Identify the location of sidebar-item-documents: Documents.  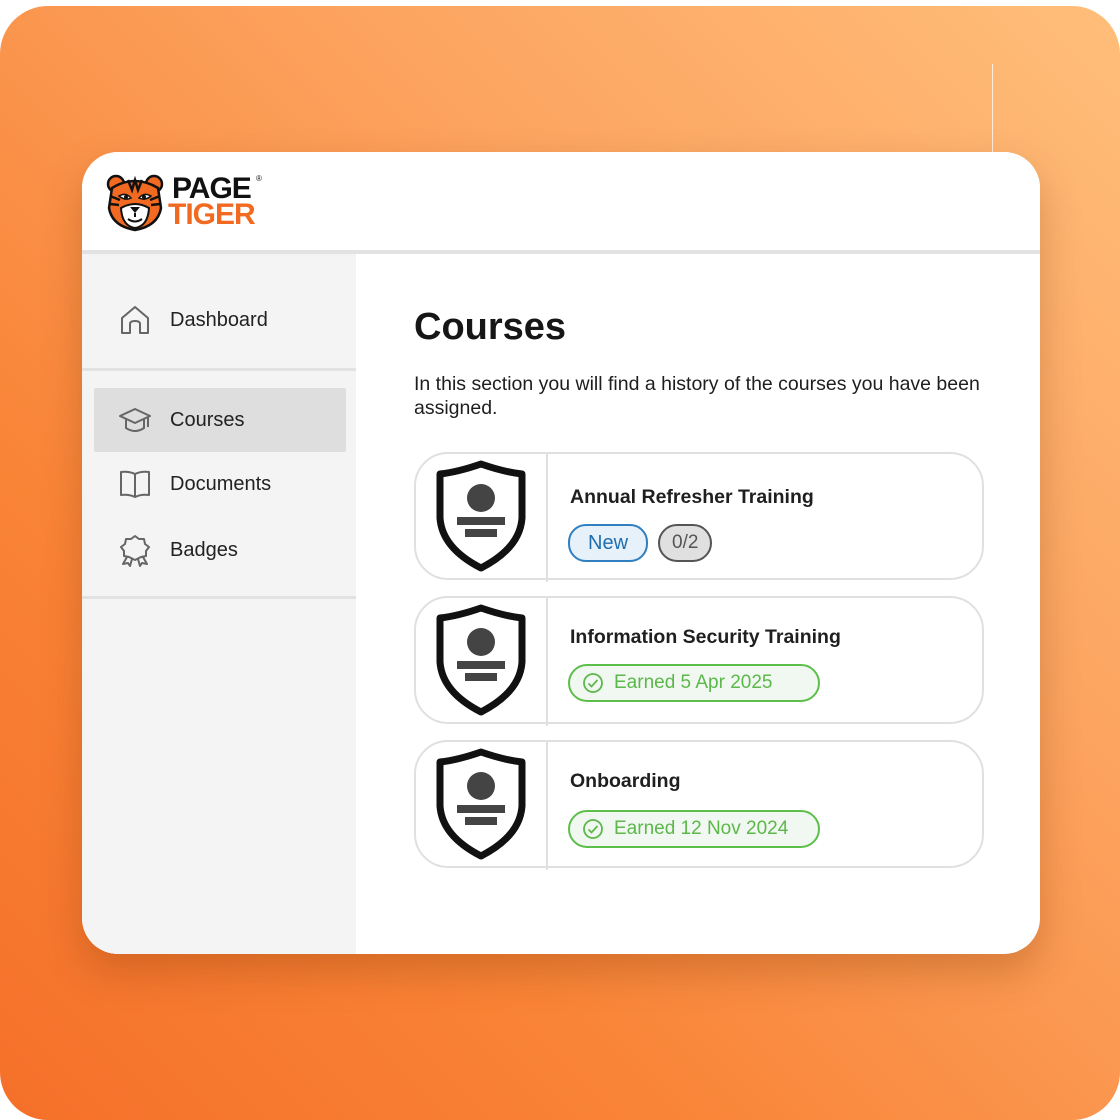
(220, 484).